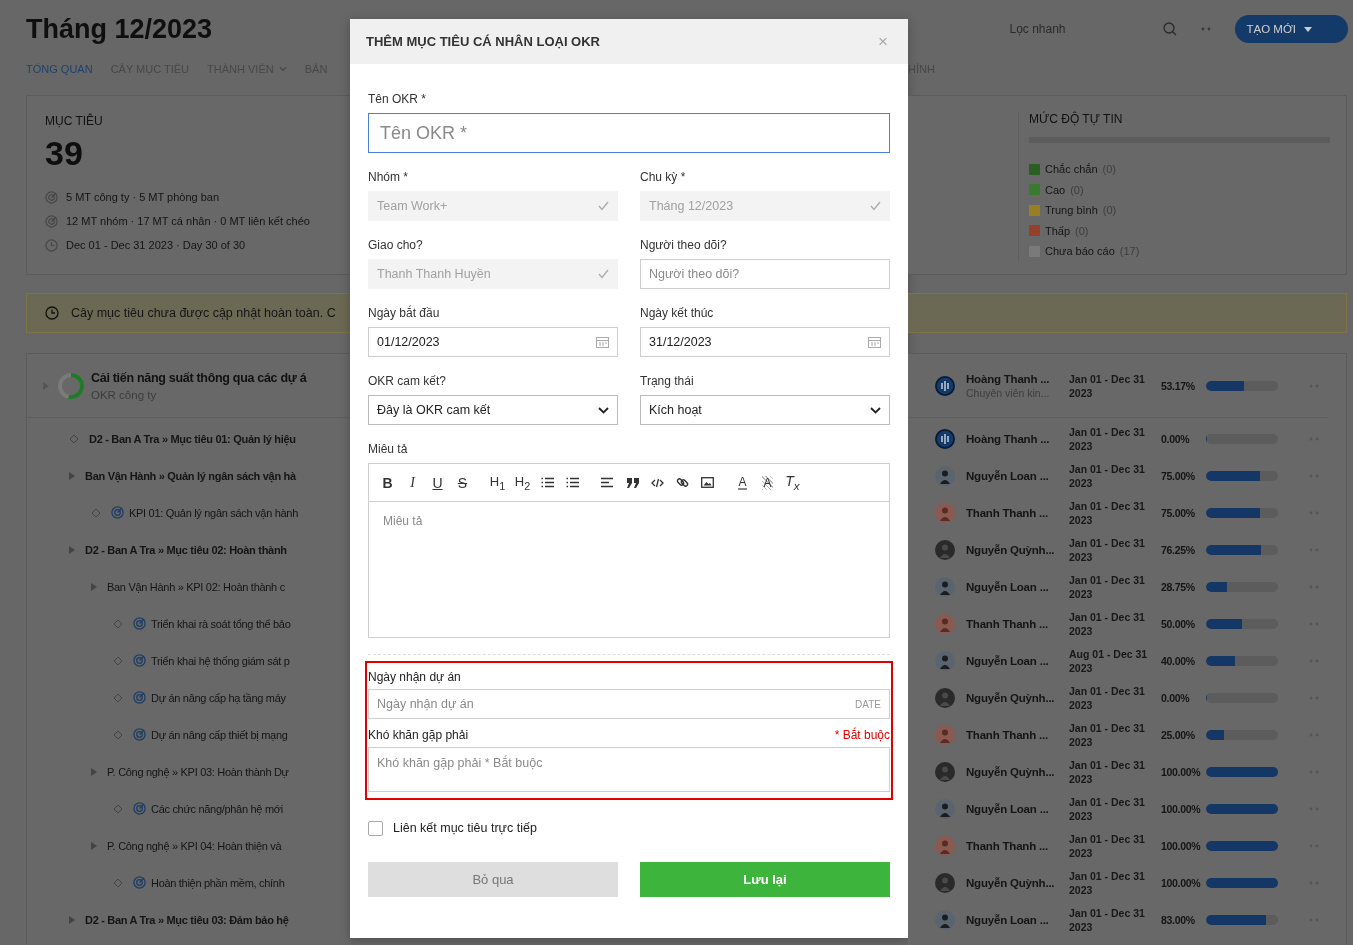 The height and width of the screenshot is (945, 1353). I want to click on summary-line: 5 MT công ty · 5 MT phòng ban, so click(143, 197).